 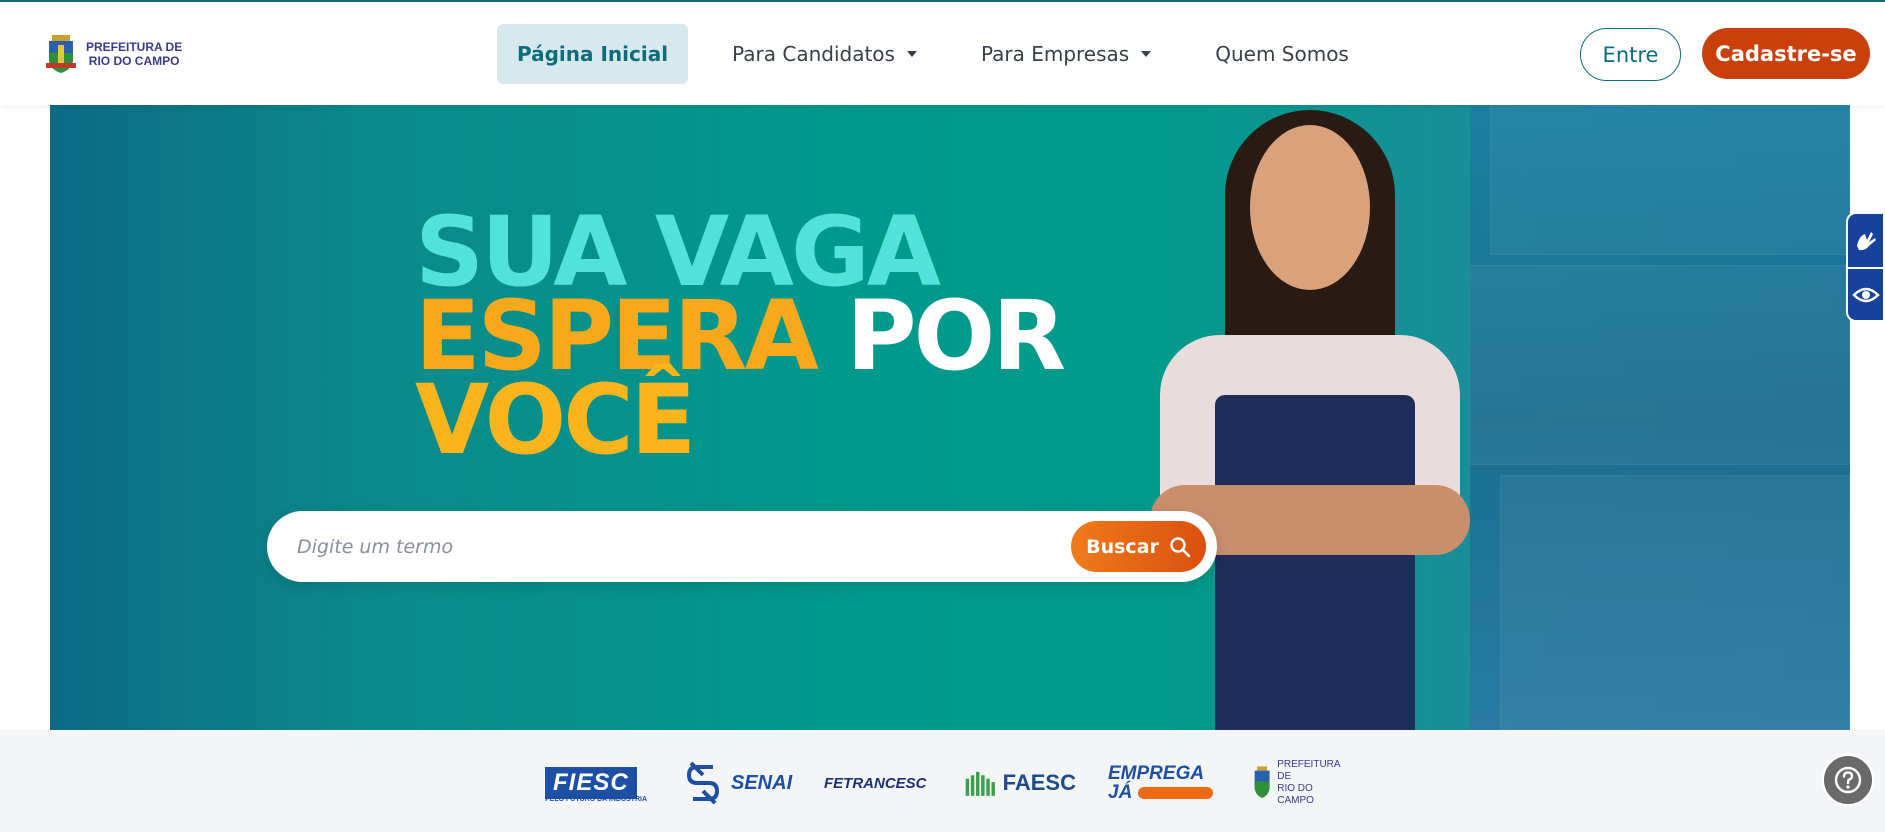 What do you see at coordinates (980, 783) in the screenshot?
I see `faesc-leaf-icon` at bounding box center [980, 783].